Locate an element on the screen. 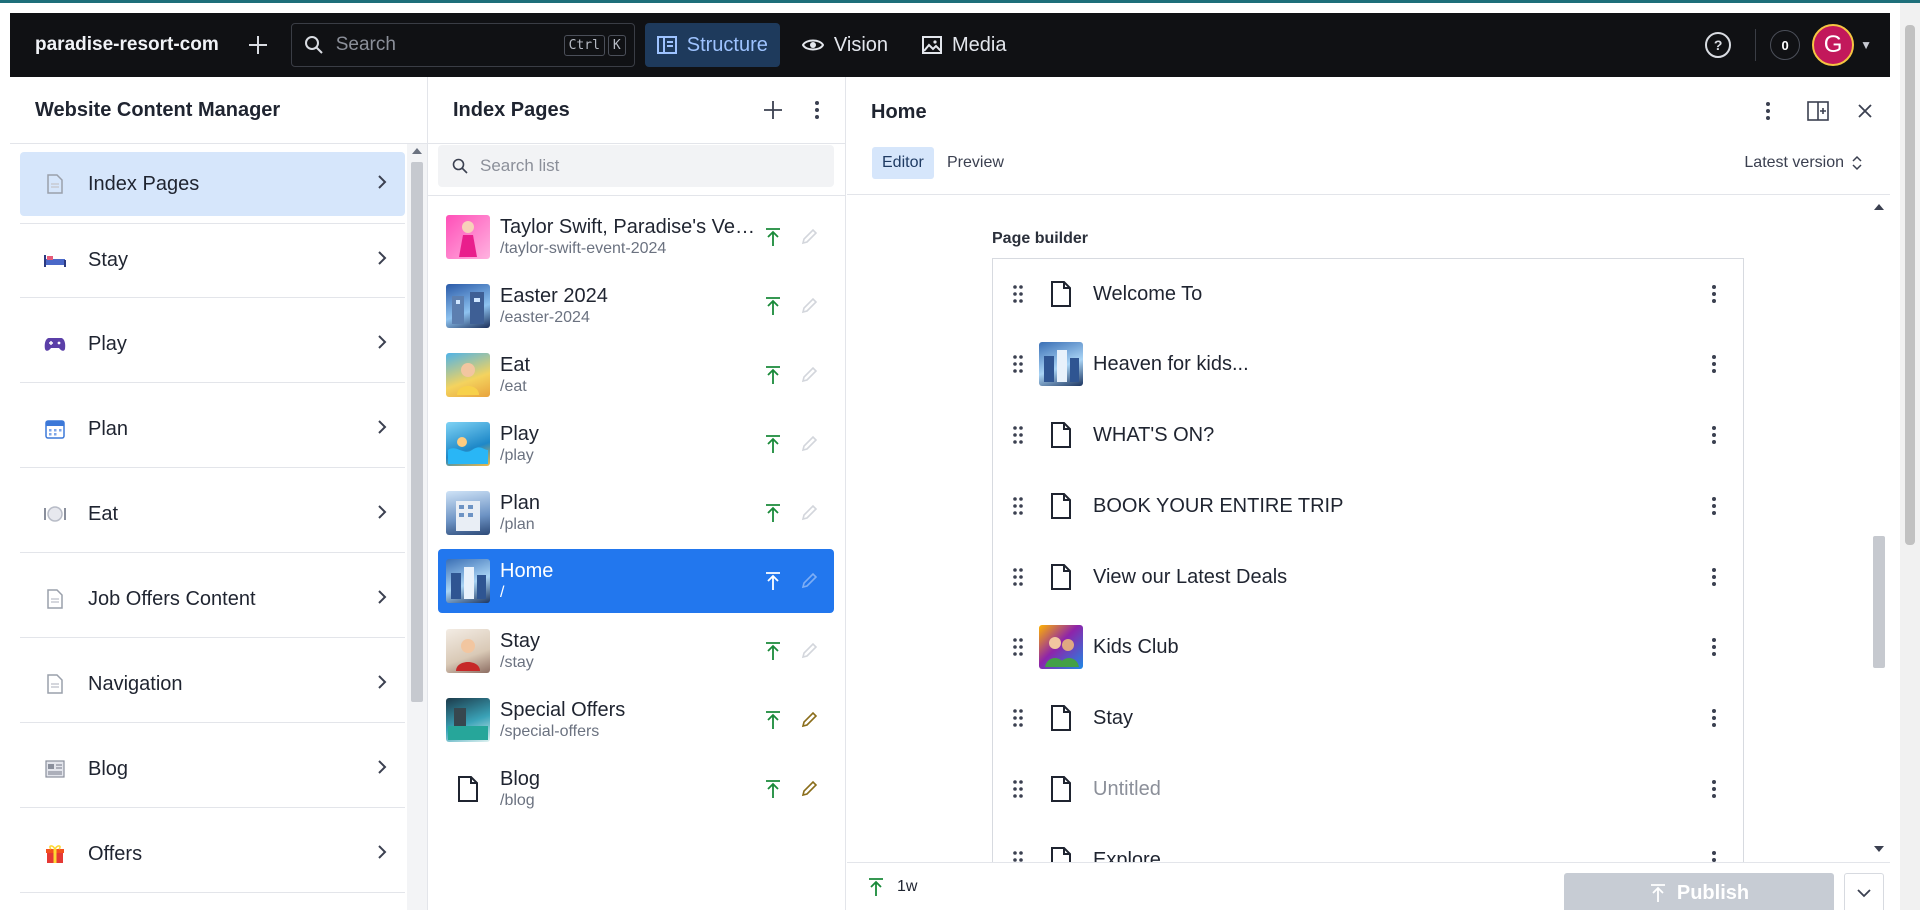 The height and width of the screenshot is (910, 1920). document-item-blog: Blog/blog is located at coordinates (636, 789).